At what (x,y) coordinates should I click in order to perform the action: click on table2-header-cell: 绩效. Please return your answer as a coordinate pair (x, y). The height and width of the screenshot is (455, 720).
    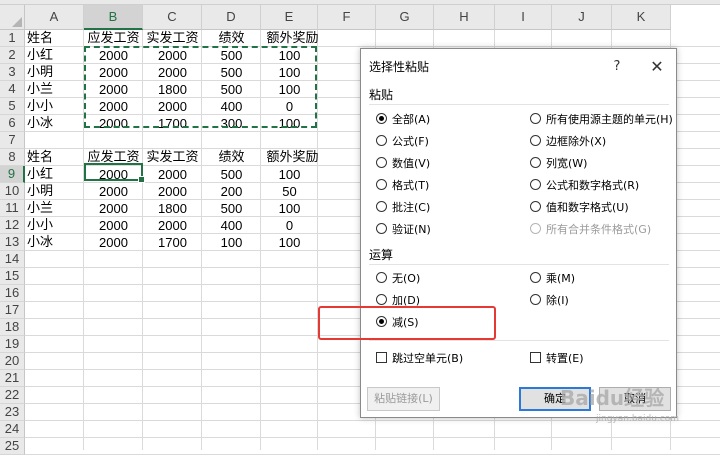
    Looking at the image, I should click on (231, 157).